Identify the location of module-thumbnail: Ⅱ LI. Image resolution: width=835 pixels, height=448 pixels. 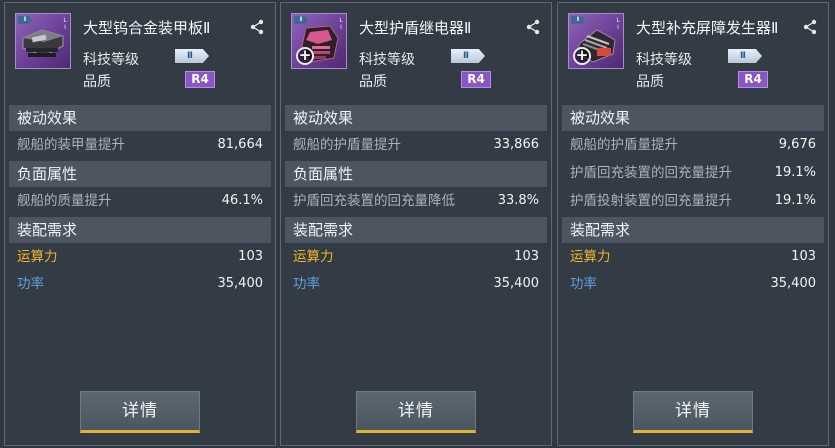
(43, 41).